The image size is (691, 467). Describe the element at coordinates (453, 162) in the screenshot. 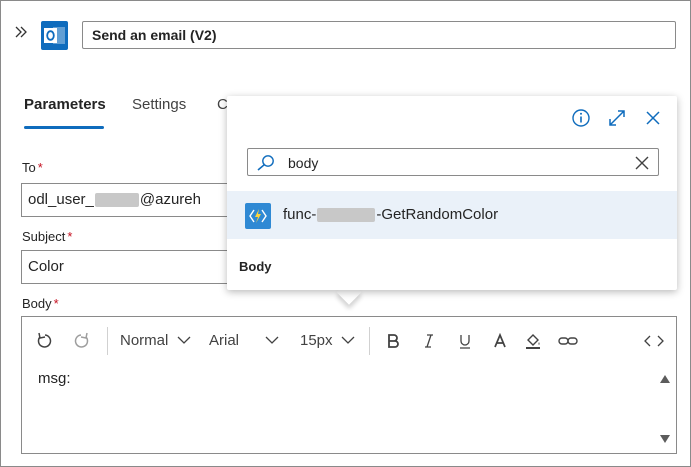

I see `dynamic-content-search: body` at that location.